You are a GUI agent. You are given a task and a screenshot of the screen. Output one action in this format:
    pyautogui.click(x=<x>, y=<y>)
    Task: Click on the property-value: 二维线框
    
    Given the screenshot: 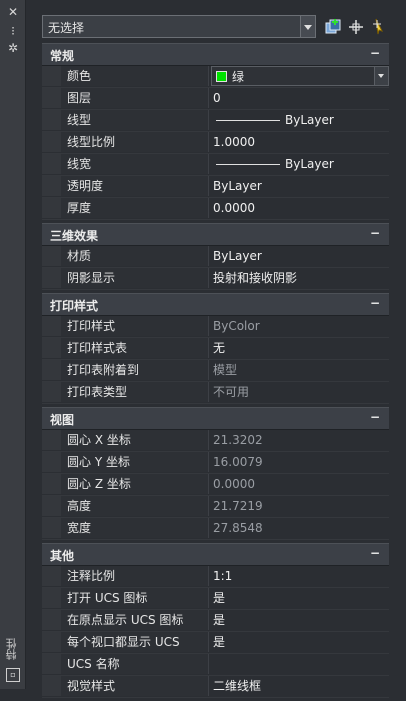 What is the action you would take?
    pyautogui.click(x=301, y=686)
    